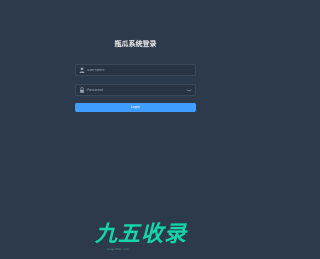 The height and width of the screenshot is (259, 320). I want to click on login-button: Login, so click(135, 107).